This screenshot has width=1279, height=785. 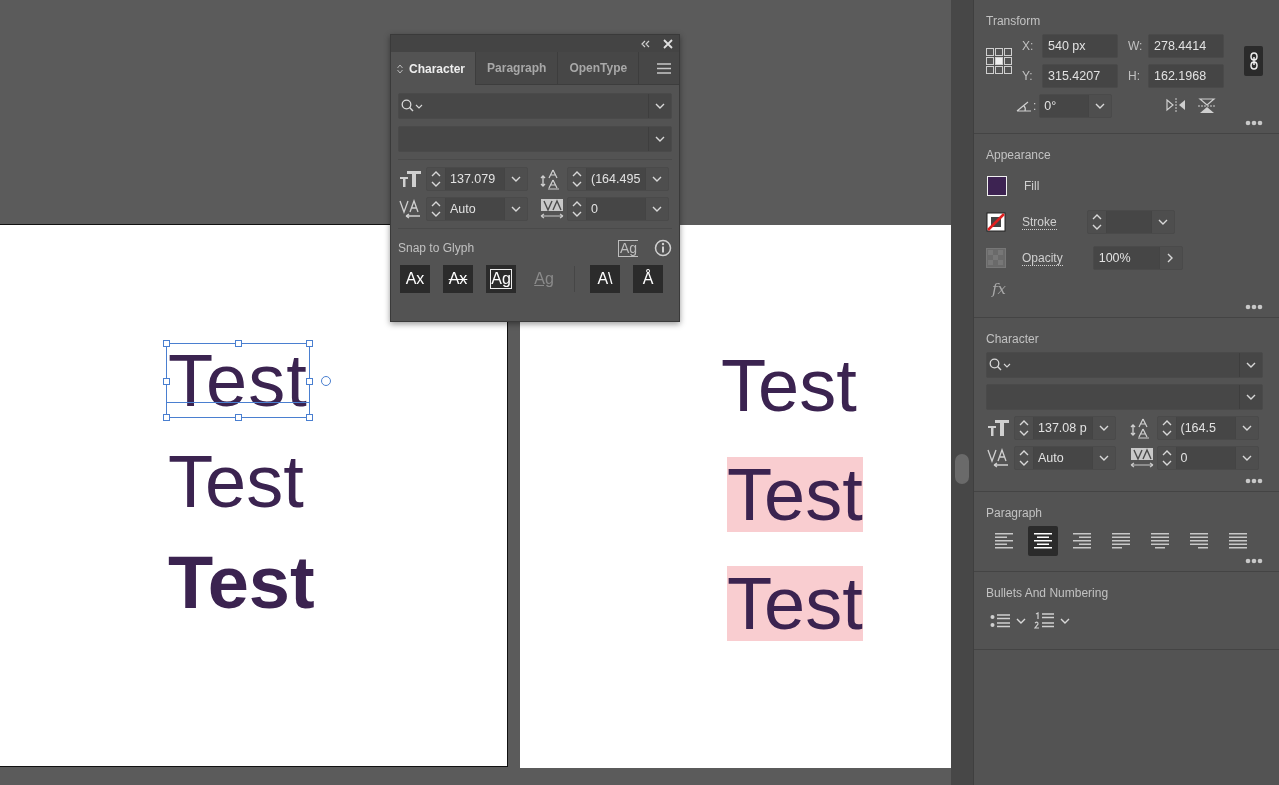 I want to click on text-thread-handle, so click(x=325, y=380).